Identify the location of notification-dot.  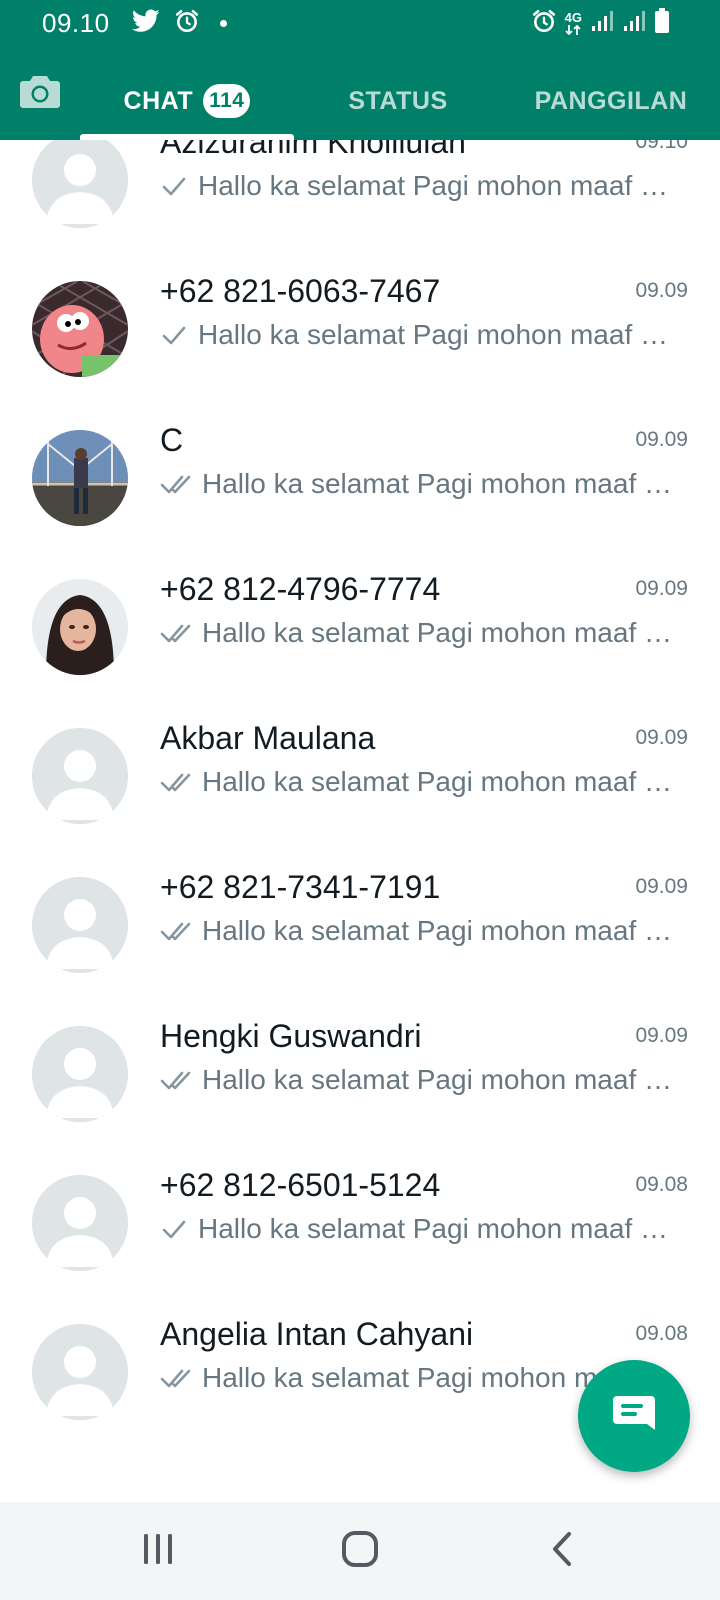
(223, 23).